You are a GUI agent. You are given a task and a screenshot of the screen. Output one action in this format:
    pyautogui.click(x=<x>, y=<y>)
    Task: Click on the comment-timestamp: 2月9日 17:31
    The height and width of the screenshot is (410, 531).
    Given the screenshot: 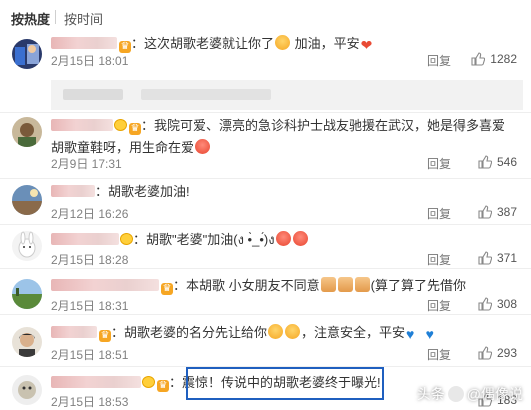 What is the action you would take?
    pyautogui.click(x=86, y=164)
    